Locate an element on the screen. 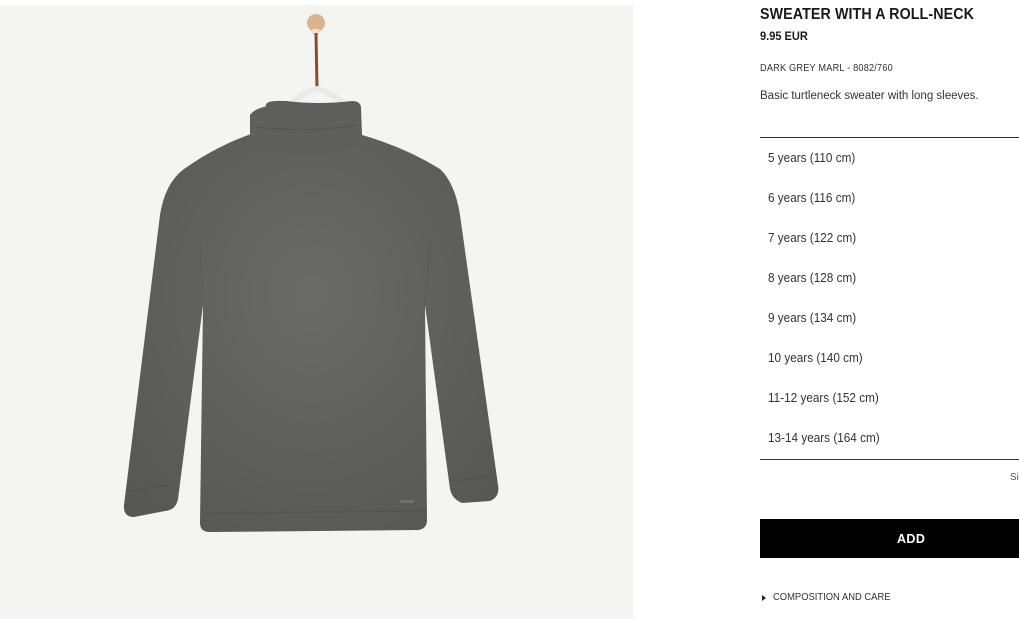  size-option: 8 years (128 cm) is located at coordinates (889, 278).